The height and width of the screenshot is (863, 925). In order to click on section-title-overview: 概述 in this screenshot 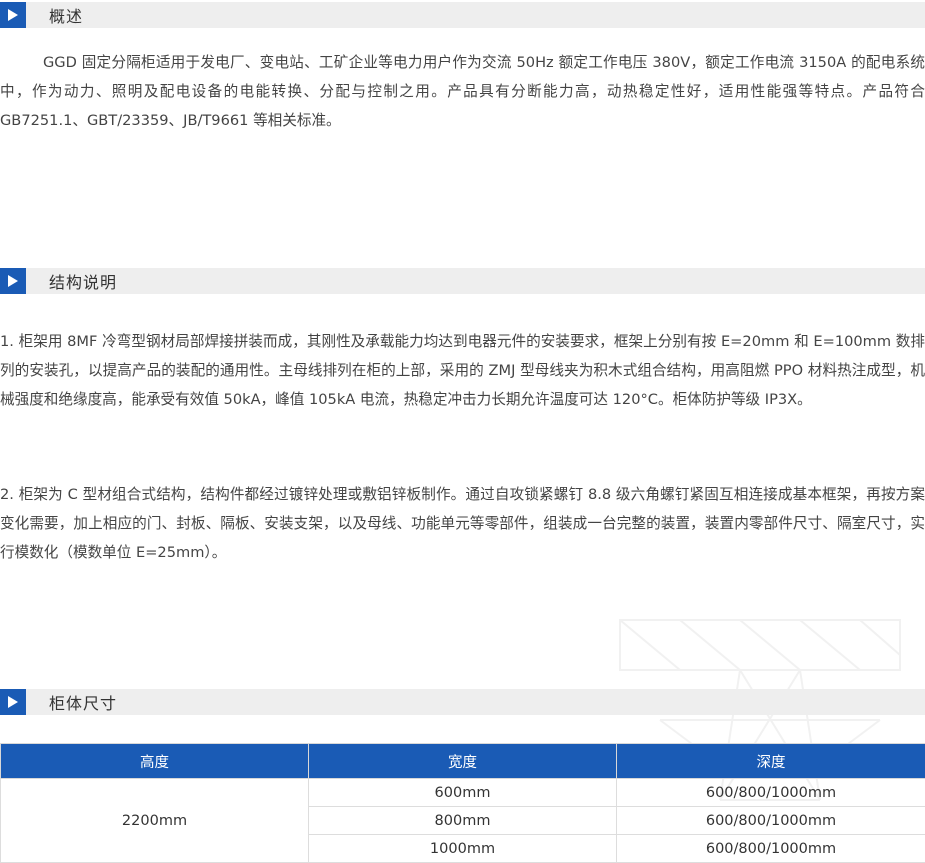, I will do `click(66, 15)`.